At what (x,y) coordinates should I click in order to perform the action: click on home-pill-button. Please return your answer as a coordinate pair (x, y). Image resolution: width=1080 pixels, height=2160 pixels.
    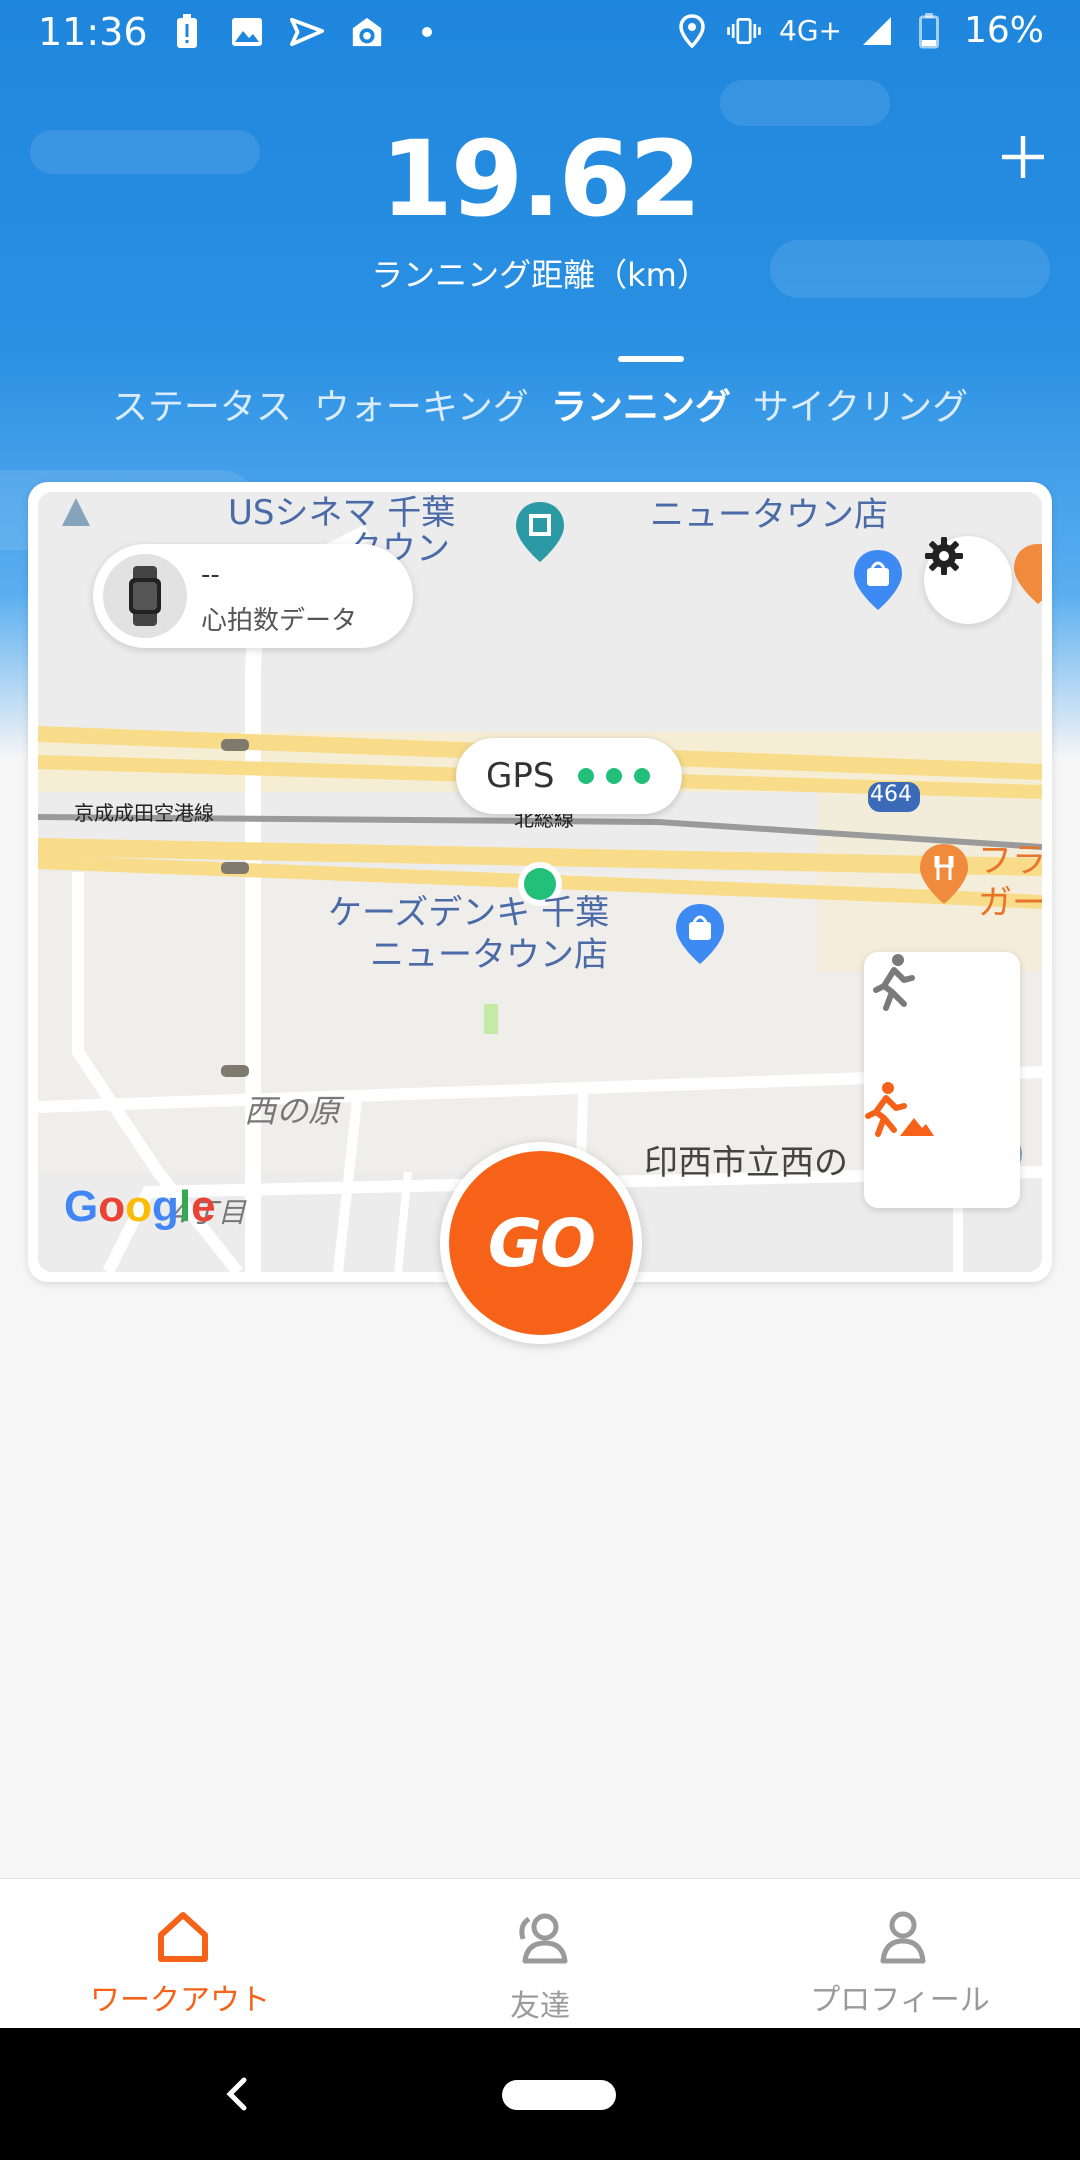
    Looking at the image, I should click on (559, 2095).